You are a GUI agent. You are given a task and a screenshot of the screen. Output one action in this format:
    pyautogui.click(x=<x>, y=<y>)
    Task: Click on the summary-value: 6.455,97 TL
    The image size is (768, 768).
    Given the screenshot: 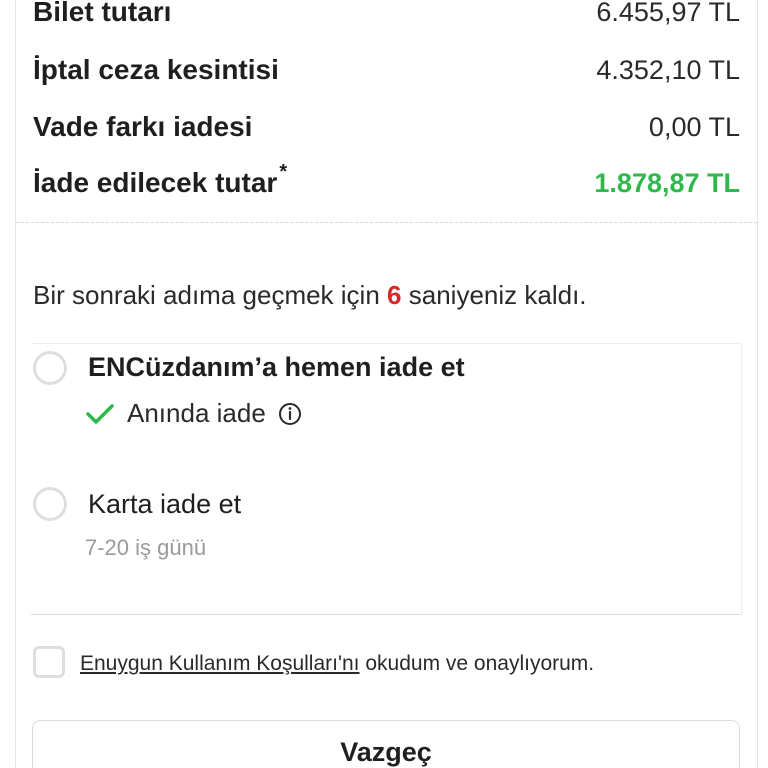 What is the action you would take?
    pyautogui.click(x=668, y=13)
    